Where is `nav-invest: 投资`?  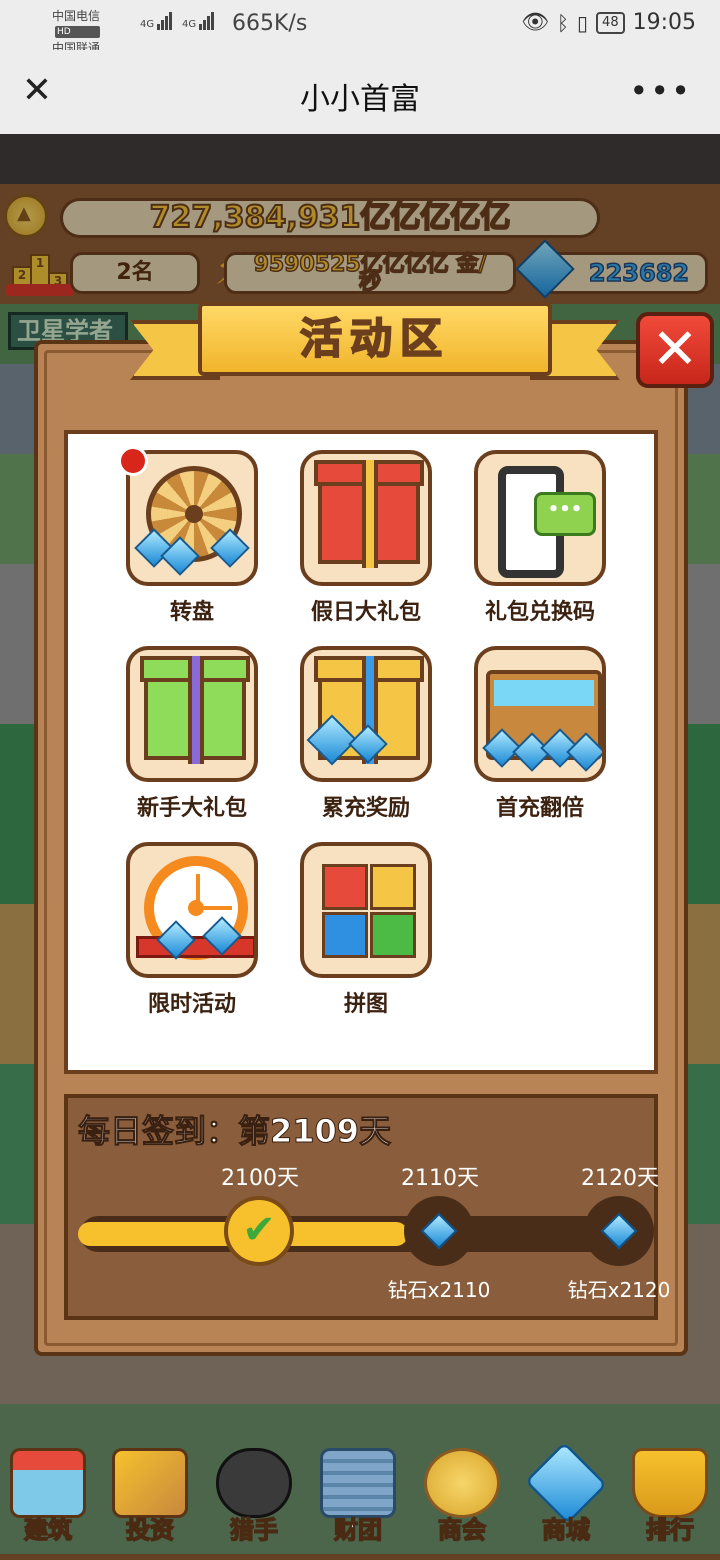 nav-invest: 投资 is located at coordinates (150, 1499).